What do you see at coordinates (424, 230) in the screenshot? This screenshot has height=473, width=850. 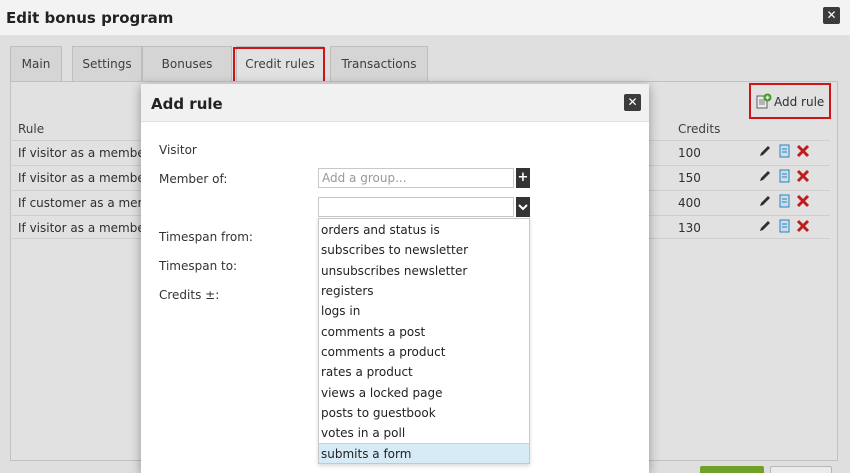 I see `list-item: orders and status is` at bounding box center [424, 230].